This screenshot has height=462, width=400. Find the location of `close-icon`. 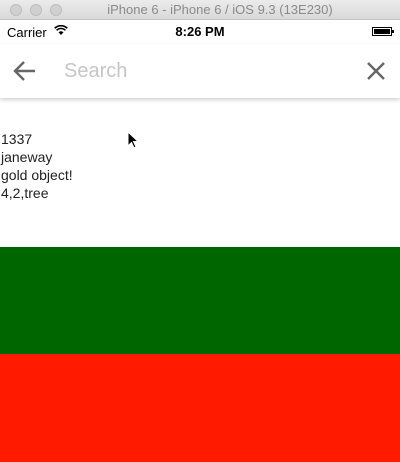

close-icon is located at coordinates (376, 71).